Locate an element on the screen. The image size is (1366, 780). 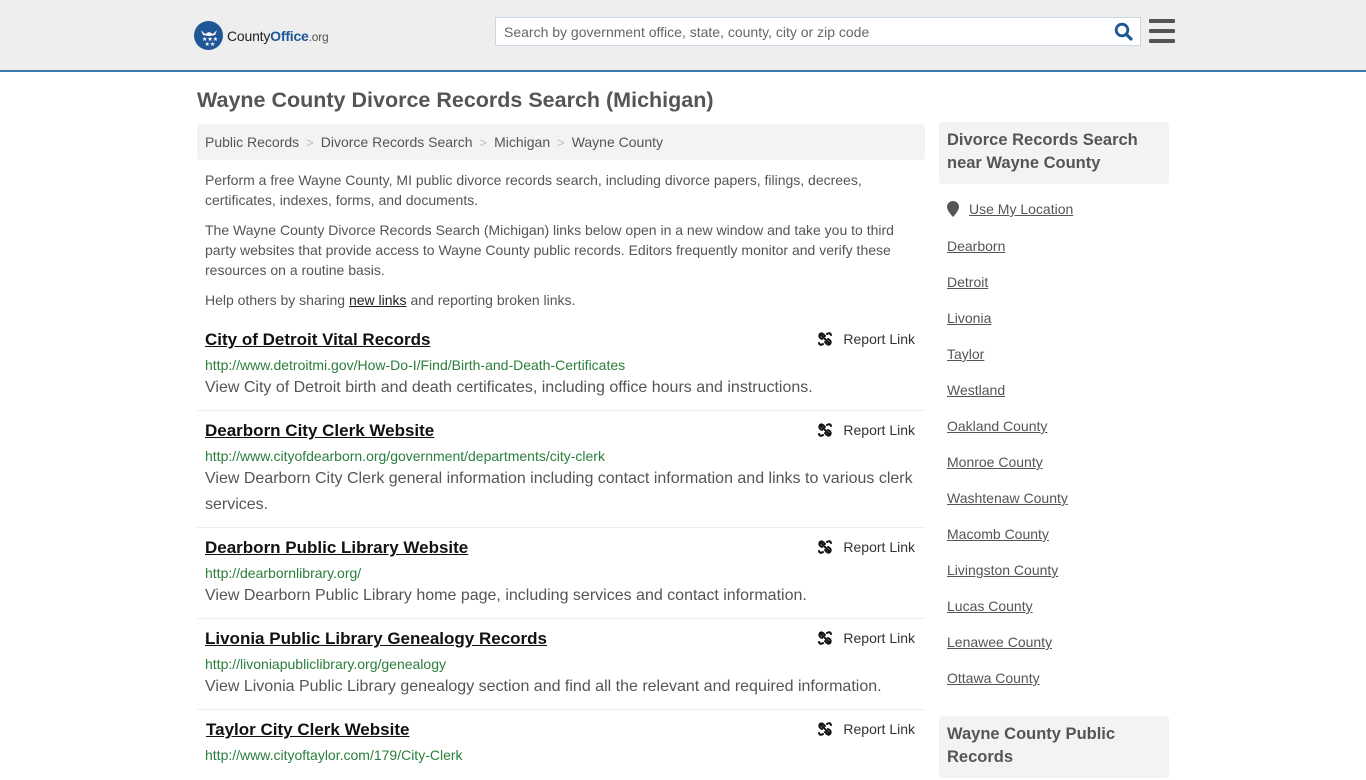
site-logo: ★★★ ★★ CountyOffice.org is located at coordinates (261, 35).